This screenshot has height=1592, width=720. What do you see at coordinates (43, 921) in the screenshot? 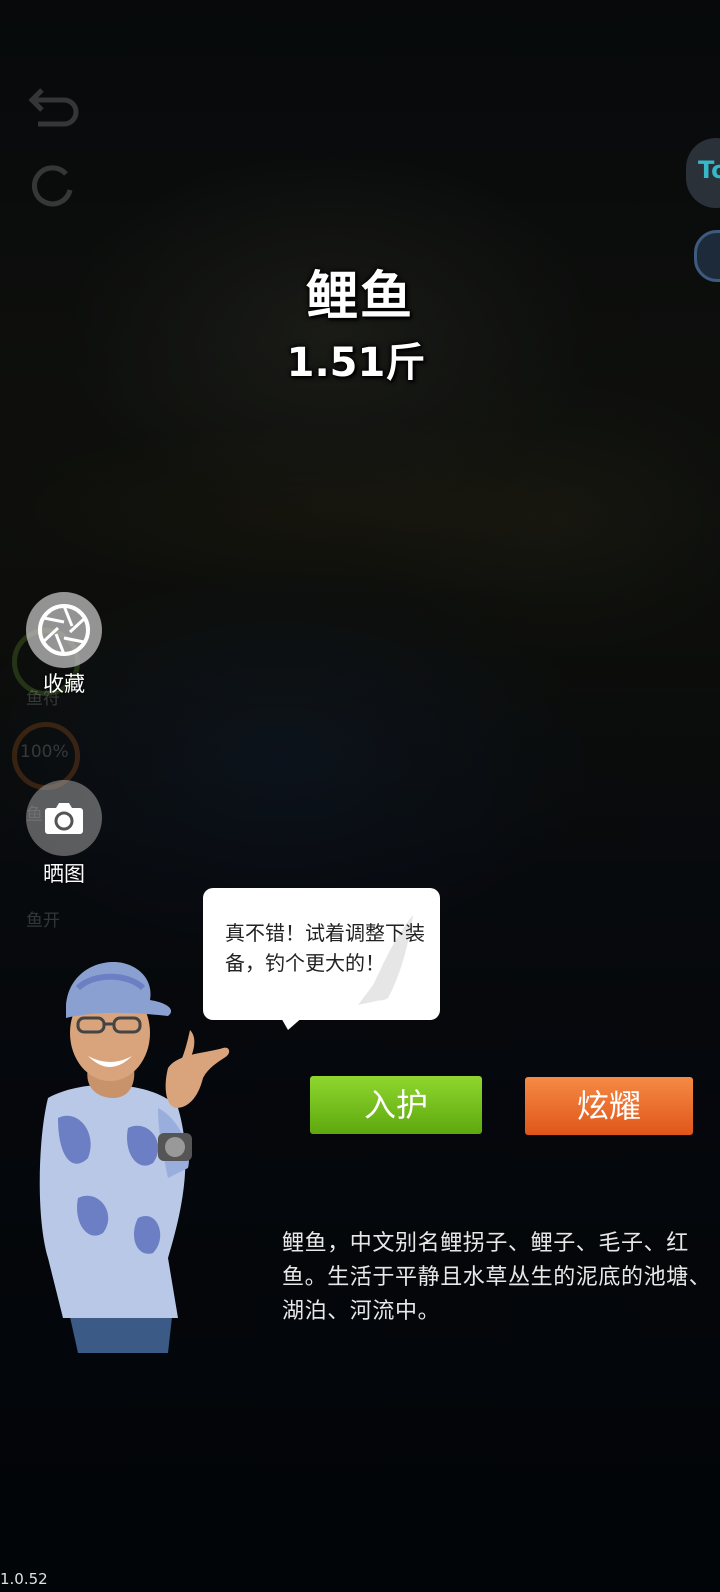
I see `hud-label-4: 鱼开` at bounding box center [43, 921].